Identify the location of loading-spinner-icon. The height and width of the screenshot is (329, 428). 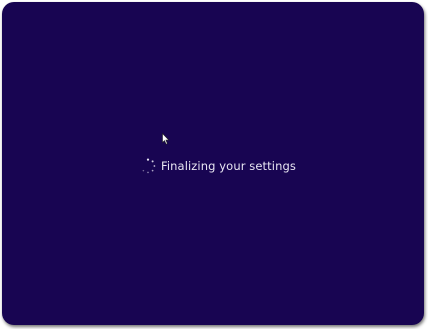
(149, 166).